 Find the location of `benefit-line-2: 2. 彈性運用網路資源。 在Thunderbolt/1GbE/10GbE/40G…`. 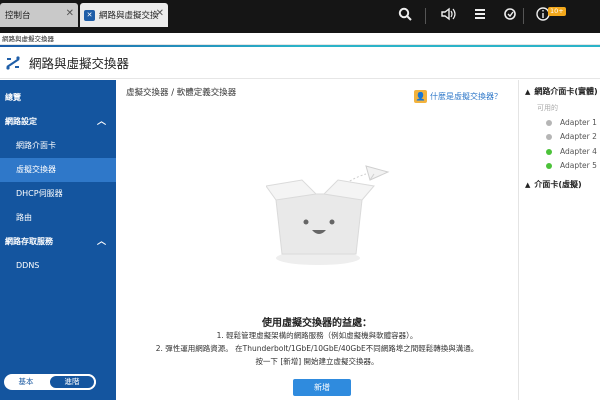

benefit-line-2: 2. 彈性運用網路資源。 在Thunderbolt/1GbE/10GbE/40G… is located at coordinates (317, 348).